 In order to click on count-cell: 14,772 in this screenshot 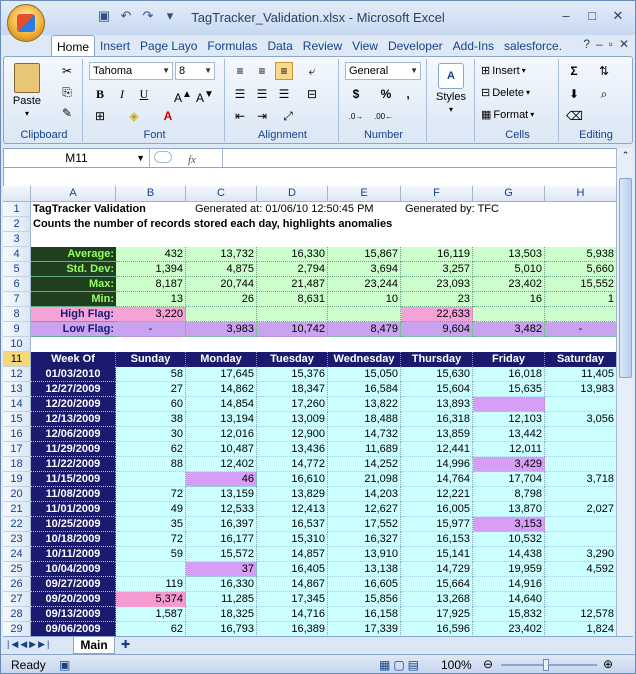, I will do `click(292, 464)`.